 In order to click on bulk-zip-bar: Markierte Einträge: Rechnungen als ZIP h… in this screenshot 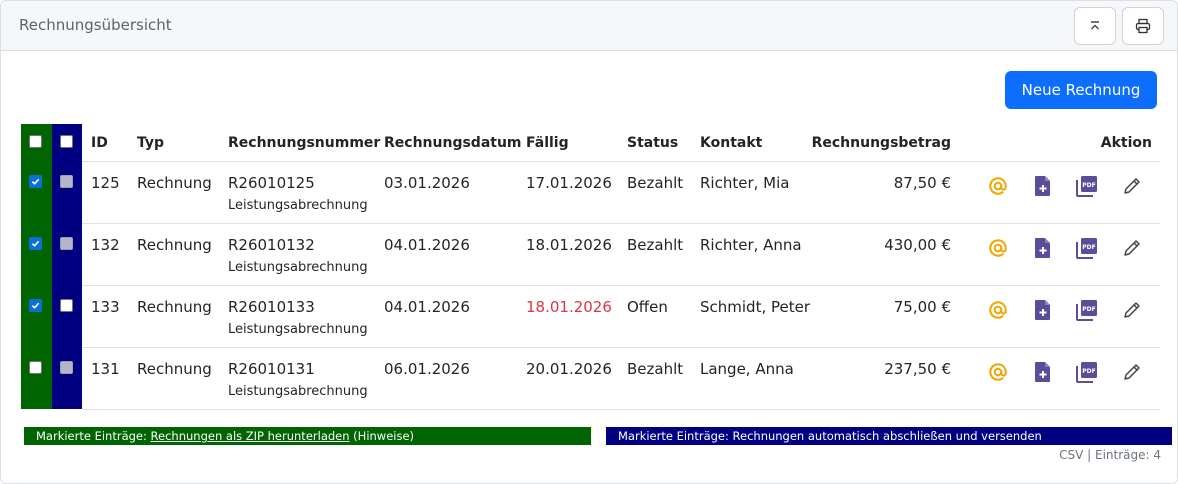, I will do `click(307, 436)`.